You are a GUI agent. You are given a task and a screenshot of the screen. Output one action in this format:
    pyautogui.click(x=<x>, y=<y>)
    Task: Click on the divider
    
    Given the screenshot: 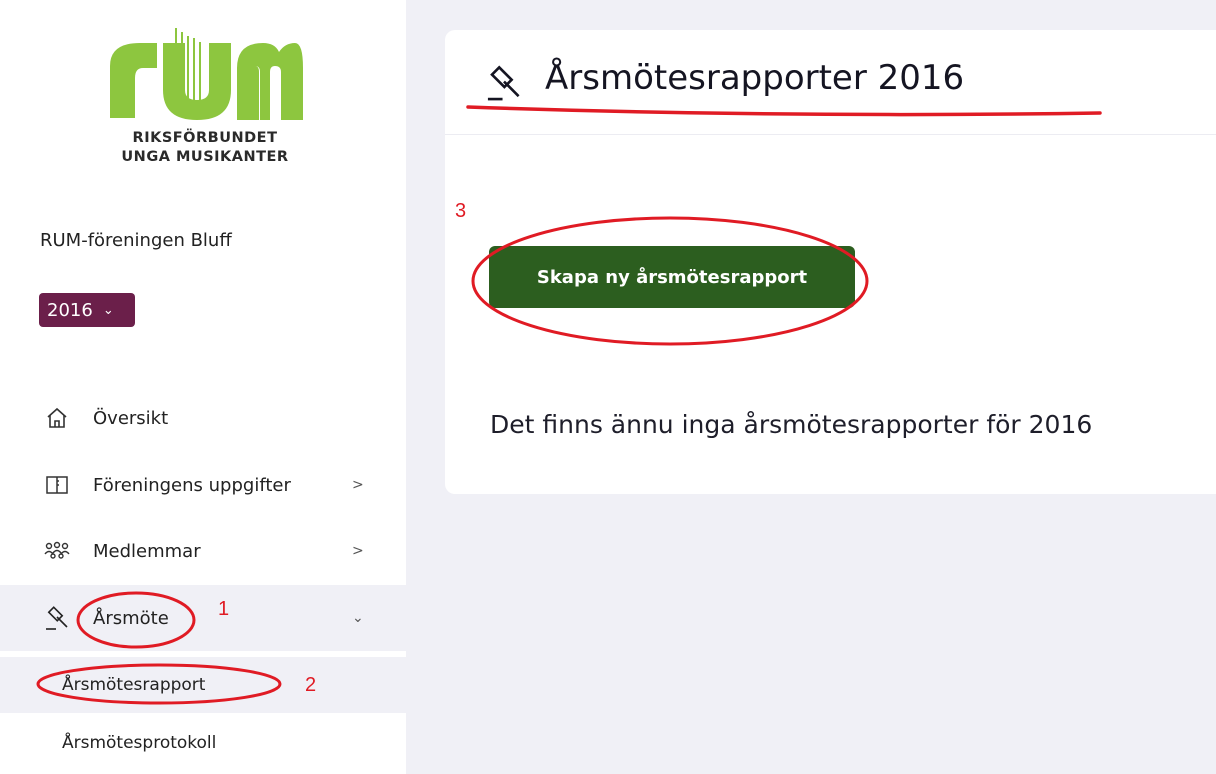 What is the action you would take?
    pyautogui.click(x=830, y=134)
    